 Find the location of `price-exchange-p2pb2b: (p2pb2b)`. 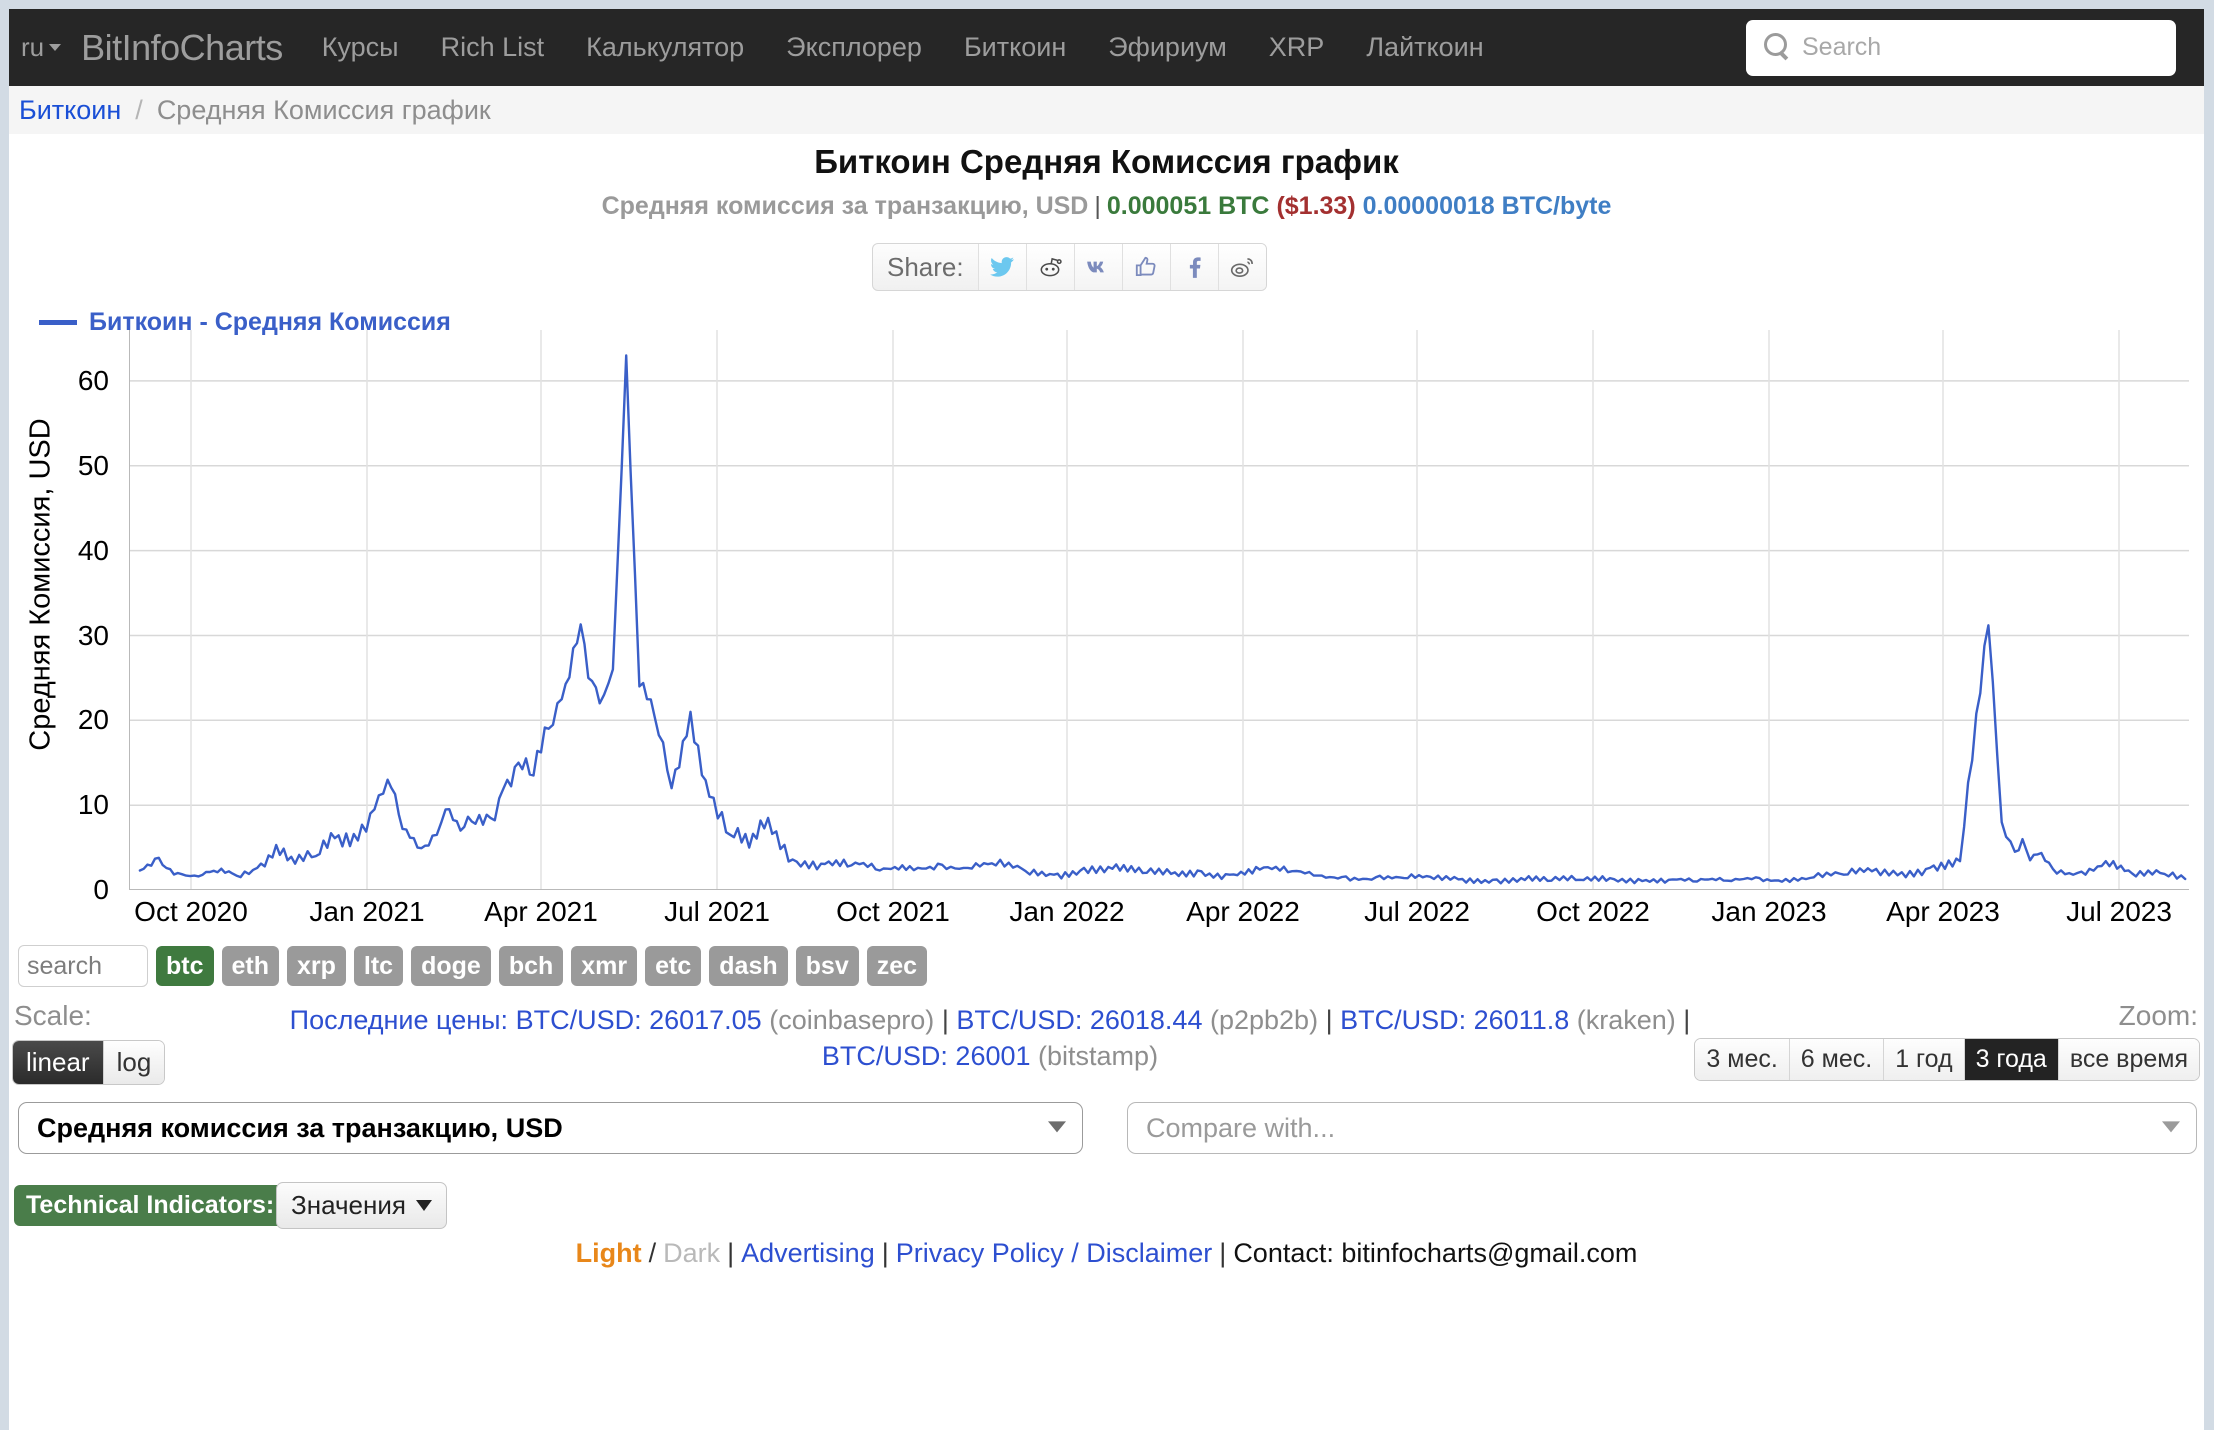

price-exchange-p2pb2b: (p2pb2b) is located at coordinates (1264, 1020).